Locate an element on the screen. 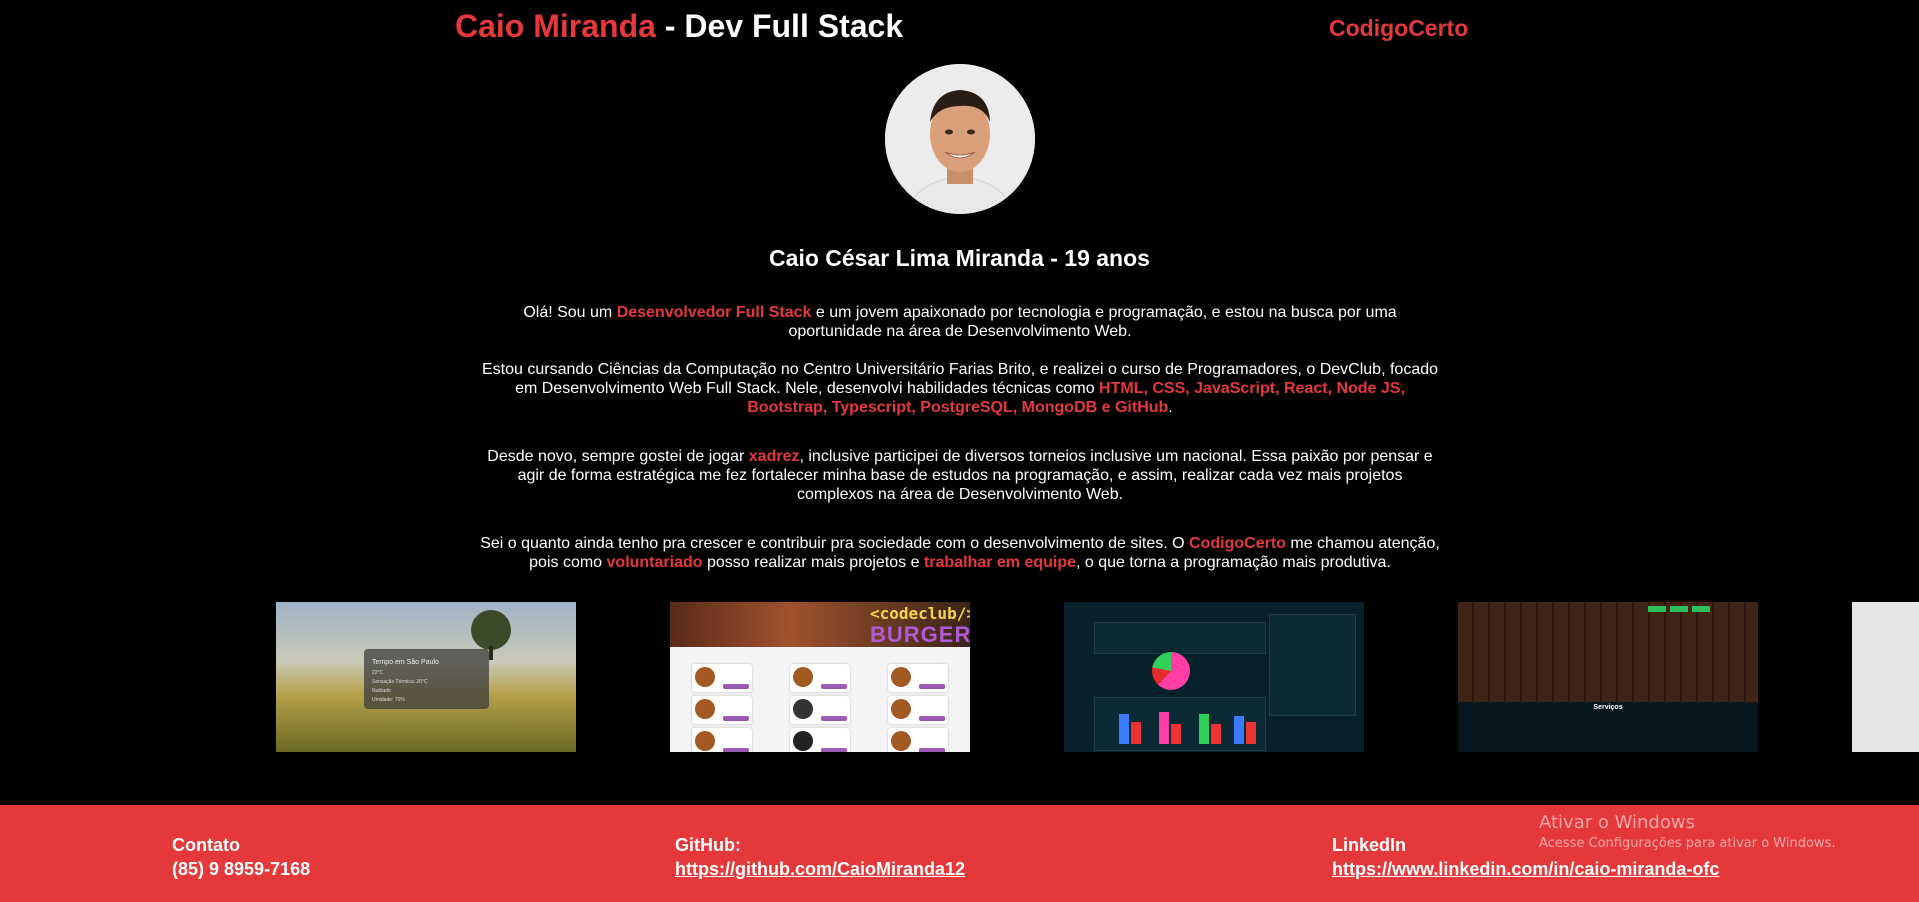 The width and height of the screenshot is (1919, 902). project-thumb-partial is located at coordinates (1885, 677).